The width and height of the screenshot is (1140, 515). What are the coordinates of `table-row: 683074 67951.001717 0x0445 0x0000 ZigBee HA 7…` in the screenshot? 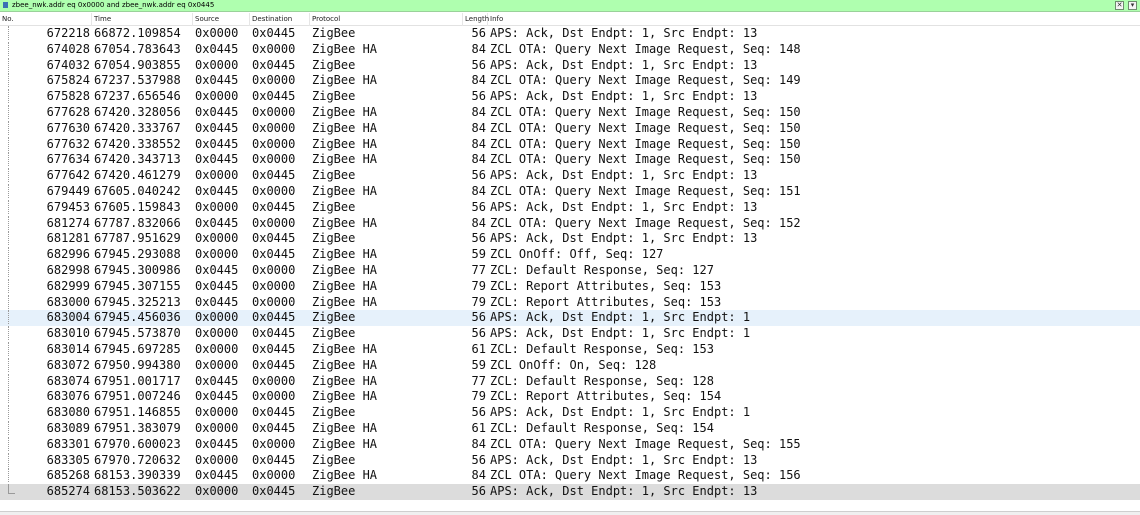 It's located at (570, 381).